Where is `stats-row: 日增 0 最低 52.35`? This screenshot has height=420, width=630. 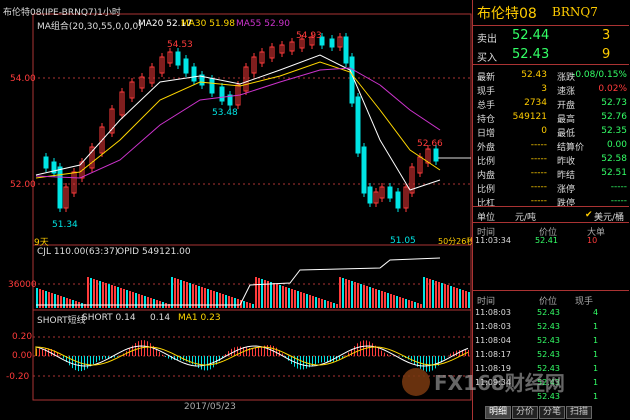
stats-row: 日增 0 最低 52.35 is located at coordinates (551, 131).